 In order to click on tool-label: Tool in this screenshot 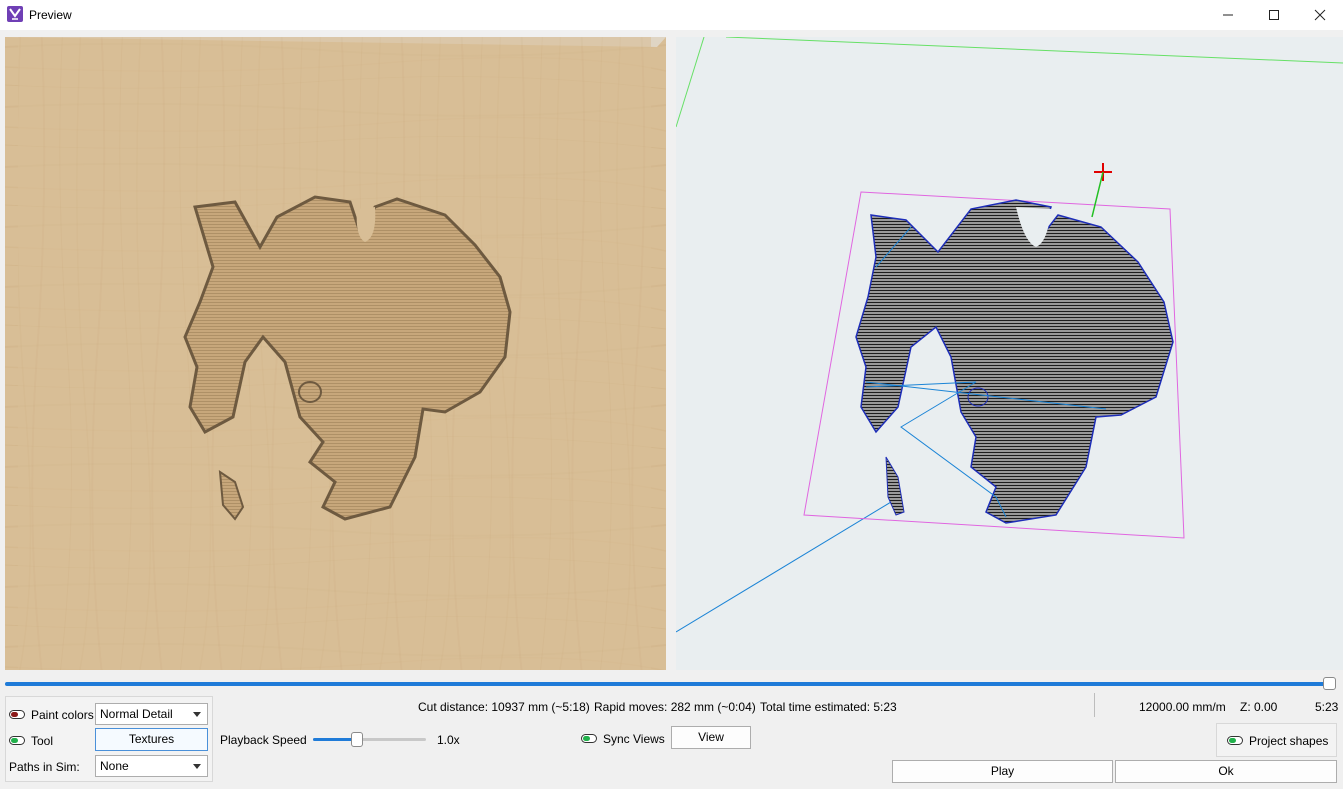, I will do `click(42, 741)`.